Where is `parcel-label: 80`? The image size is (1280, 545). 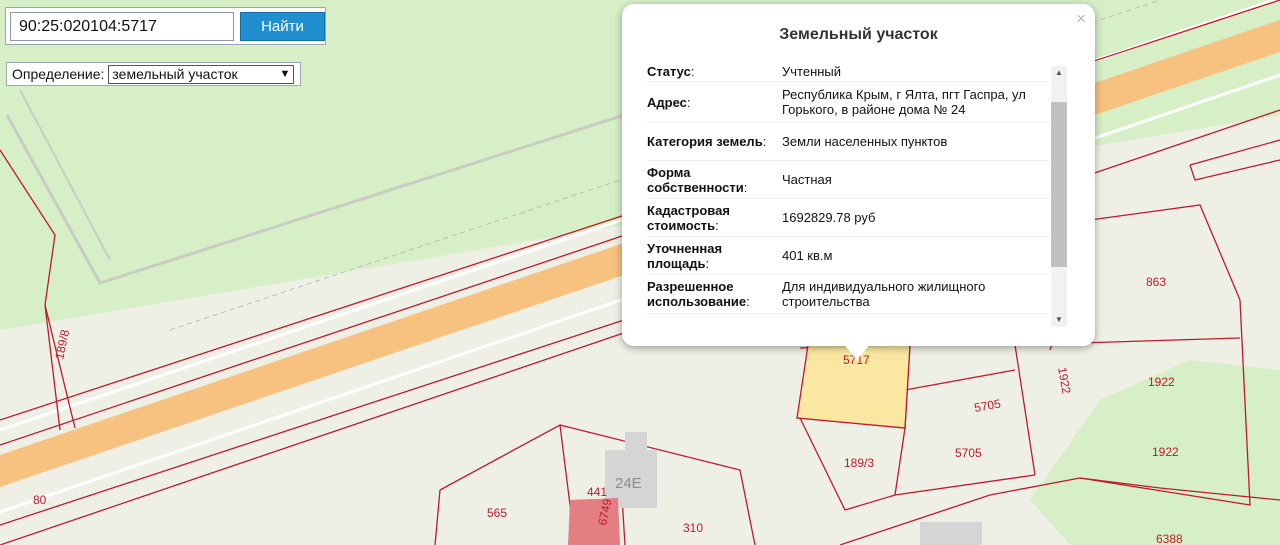
parcel-label: 80 is located at coordinates (40, 500).